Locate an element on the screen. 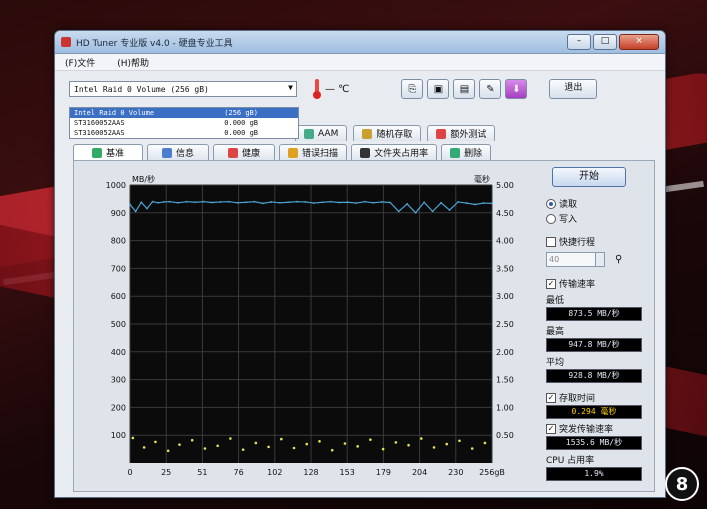  tab-erase: 删除 is located at coordinates (466, 152).